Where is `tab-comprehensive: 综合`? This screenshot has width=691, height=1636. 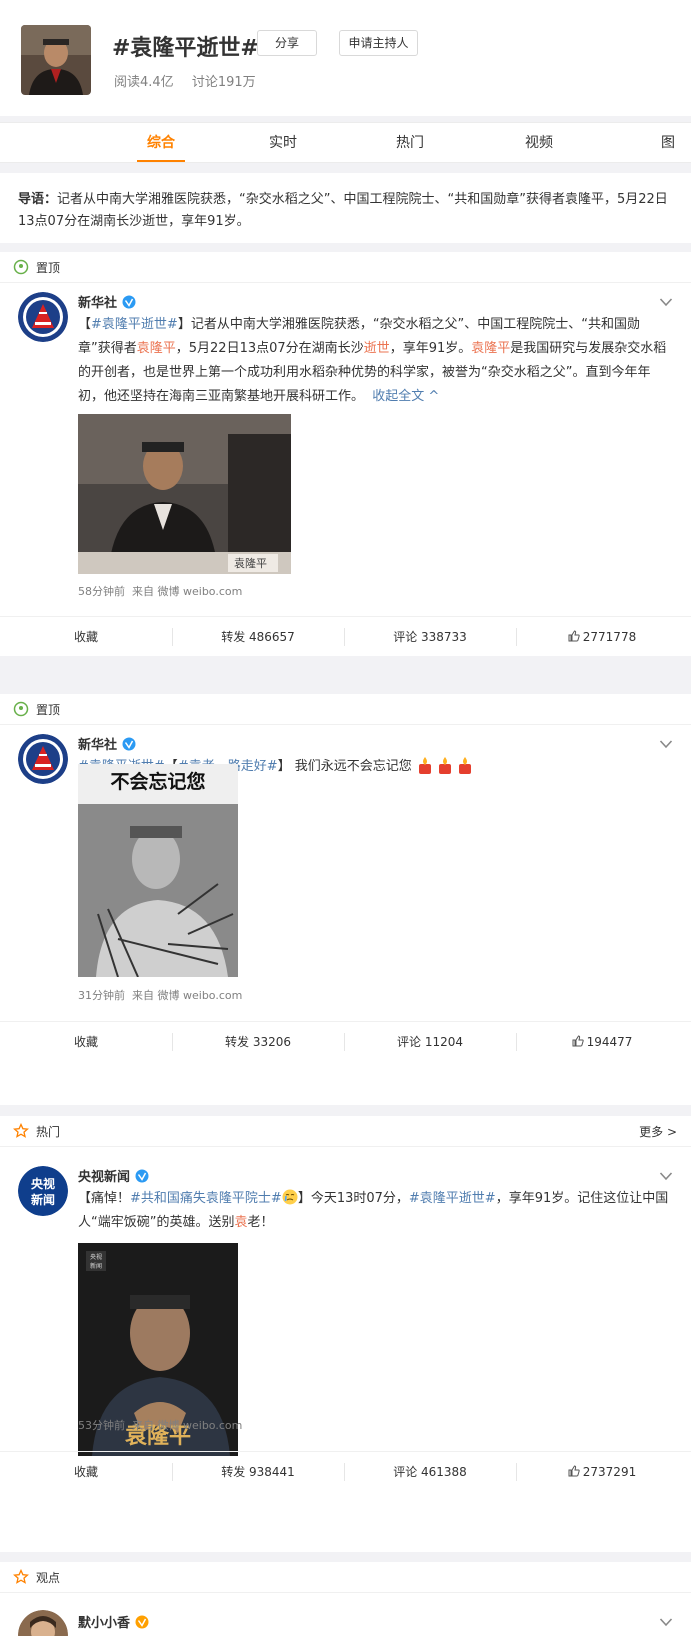 tab-comprehensive: 综合 is located at coordinates (161, 143).